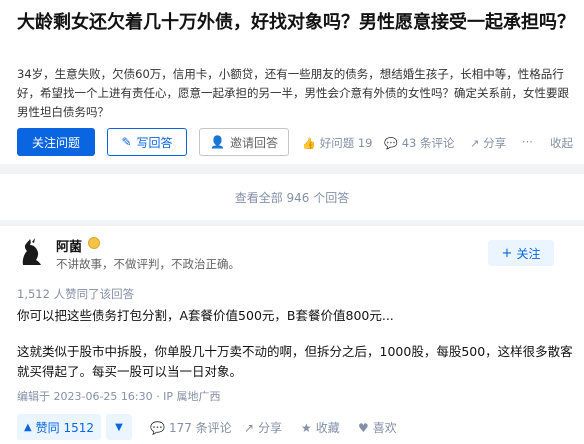 The height and width of the screenshot is (444, 584). I want to click on collapse-button: 收起, so click(561, 143).